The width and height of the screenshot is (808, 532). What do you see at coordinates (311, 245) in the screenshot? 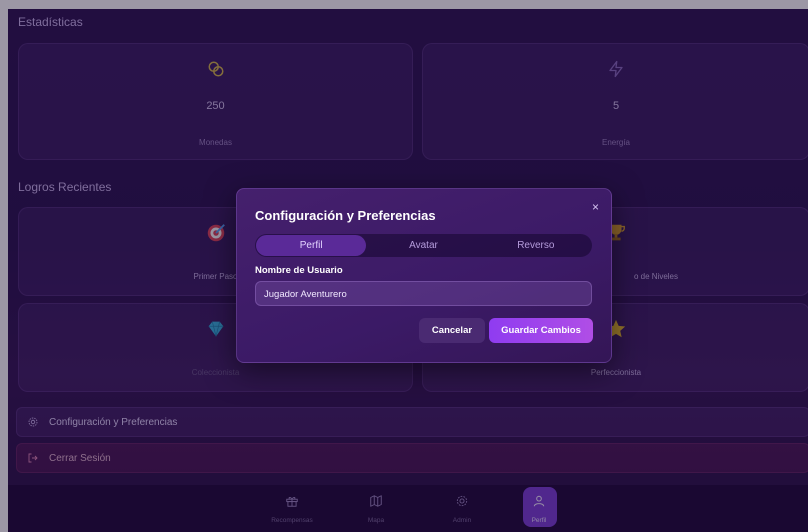
I see `tab-profile: Perfil` at bounding box center [311, 245].